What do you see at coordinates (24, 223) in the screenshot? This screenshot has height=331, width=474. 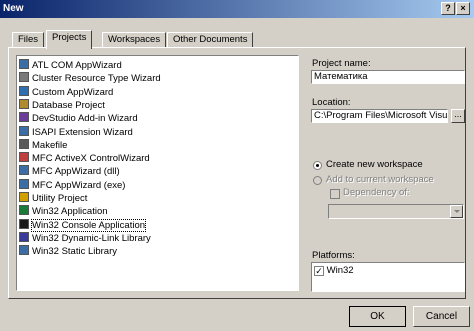 I see `console-icon` at bounding box center [24, 223].